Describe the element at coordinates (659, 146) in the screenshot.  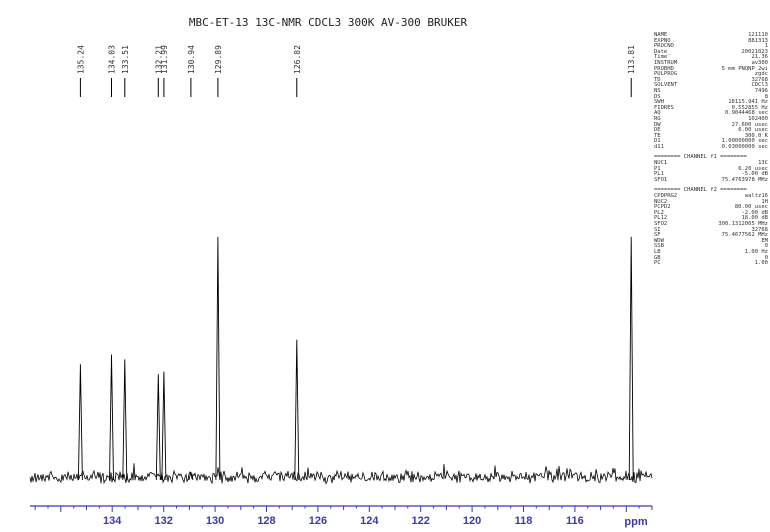
I see `param-key: d11` at that location.